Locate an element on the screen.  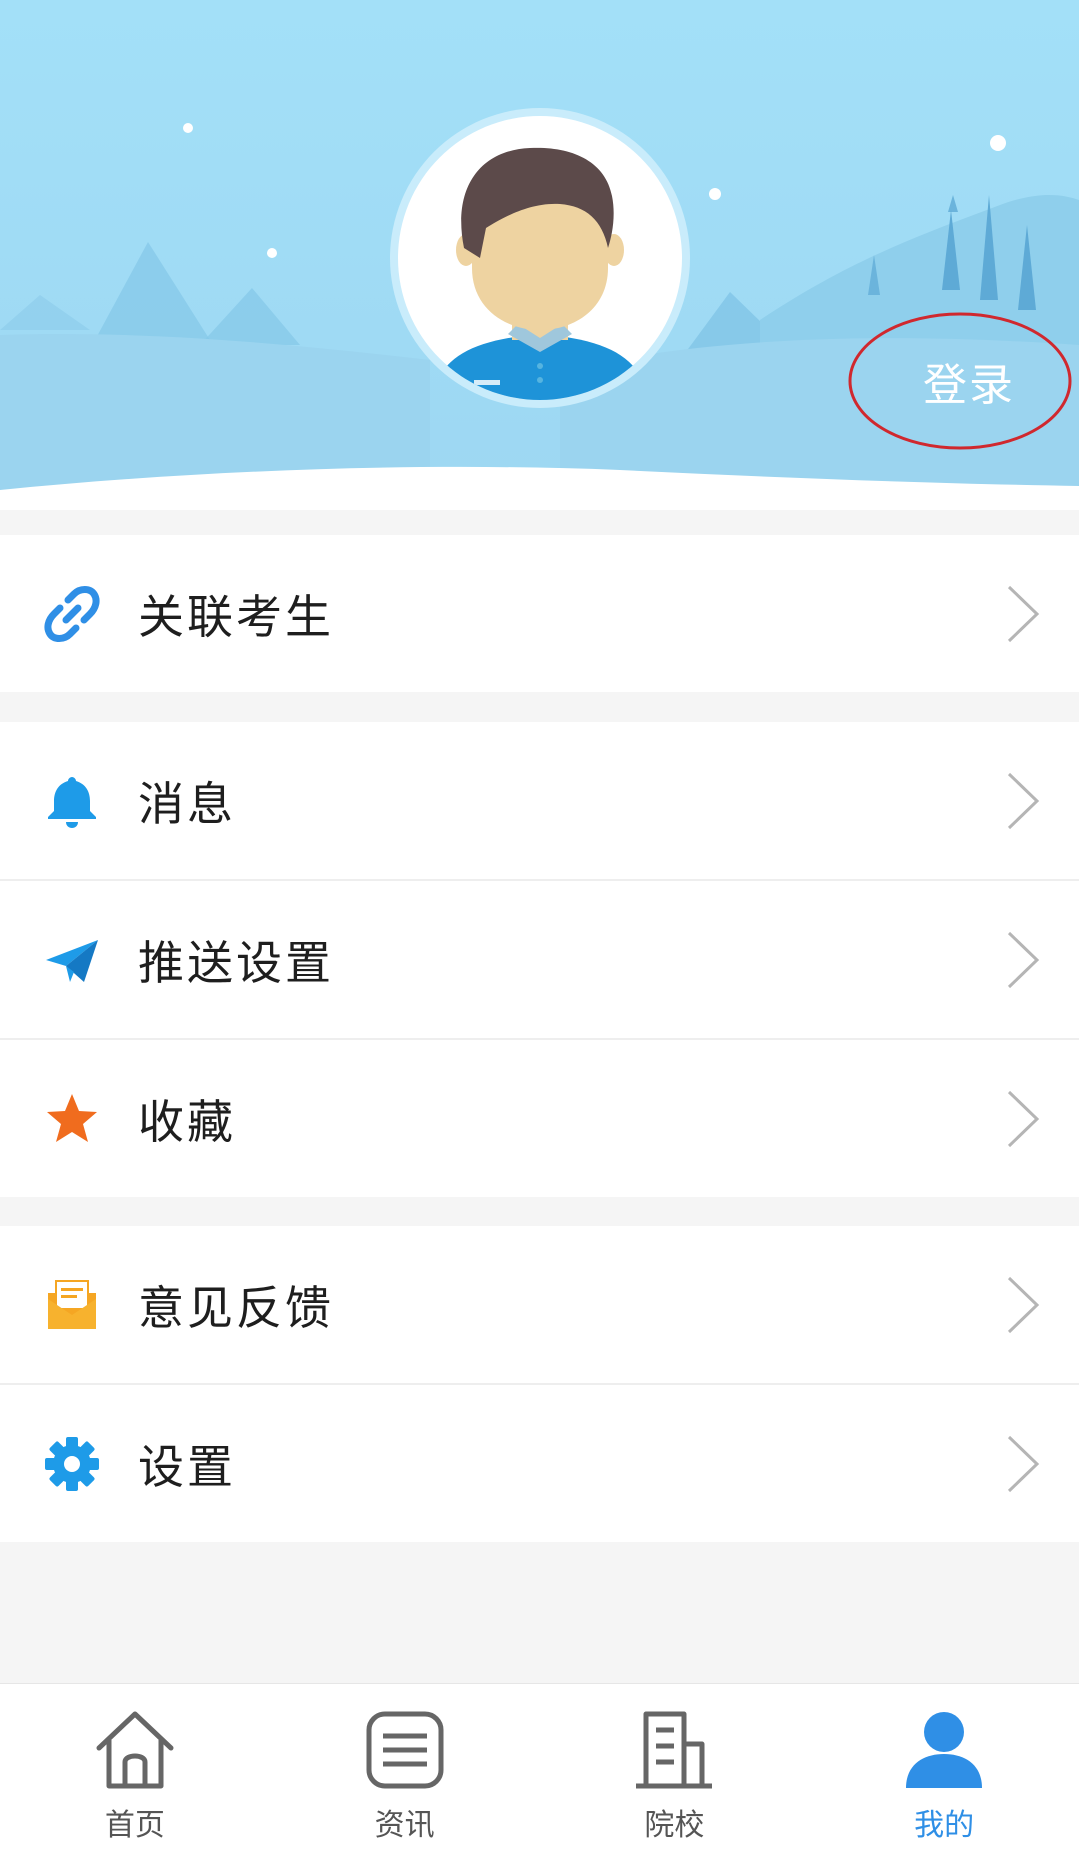
menu-item-label: 意见反馈 is located at coordinates (236, 1307).